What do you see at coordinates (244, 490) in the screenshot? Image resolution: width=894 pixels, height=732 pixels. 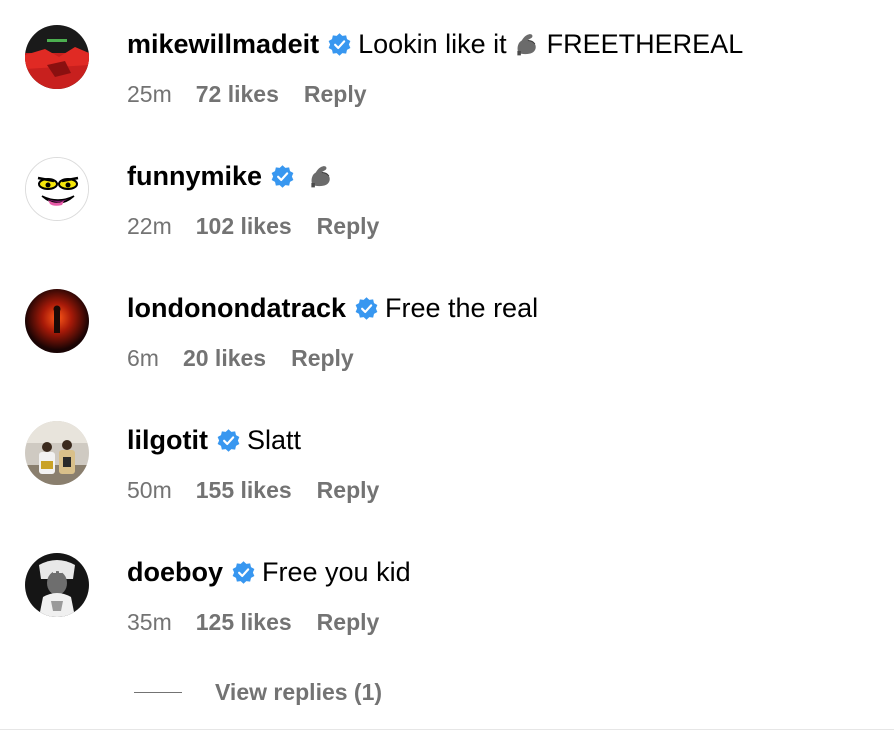 I see `likes-count: 155 likes` at bounding box center [244, 490].